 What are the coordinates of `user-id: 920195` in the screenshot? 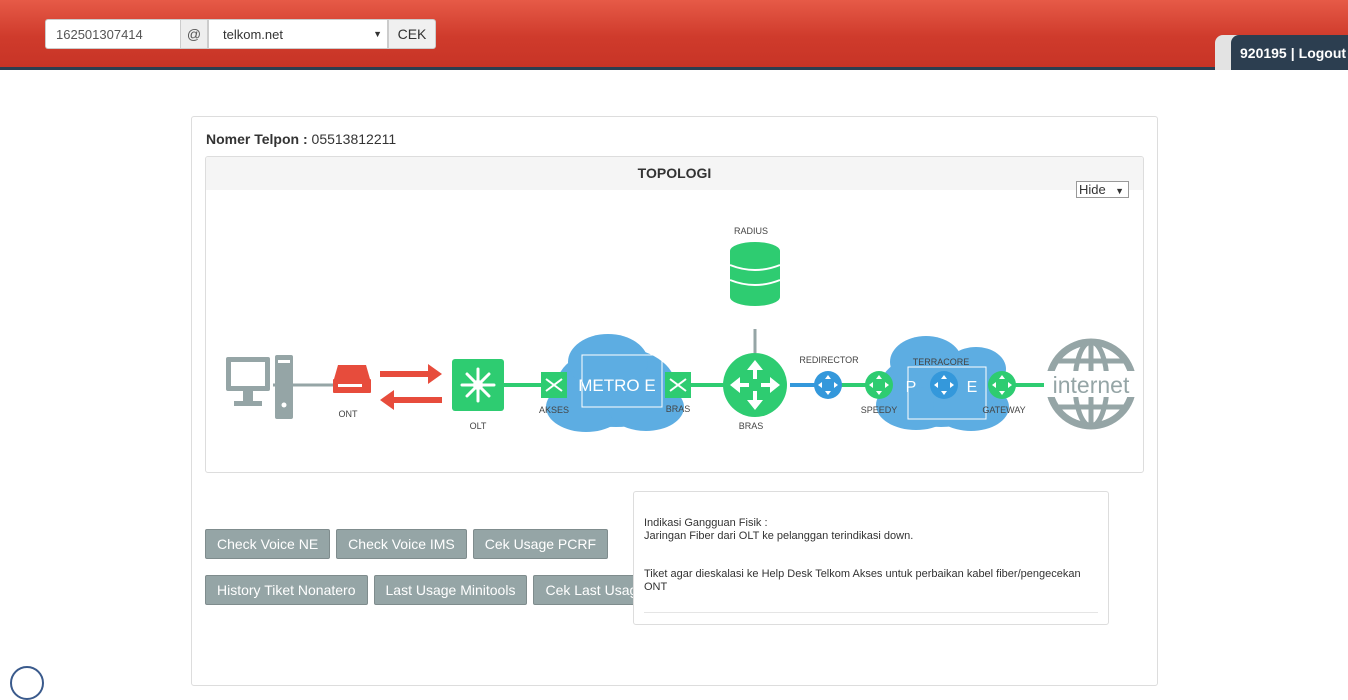 It's located at (1263, 52).